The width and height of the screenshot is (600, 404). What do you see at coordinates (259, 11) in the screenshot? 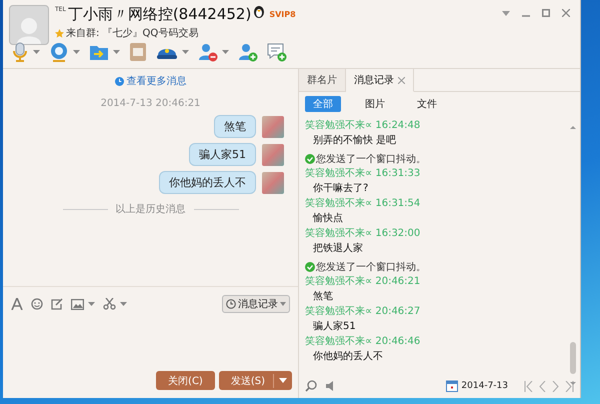
I see `penguin-icon` at bounding box center [259, 11].